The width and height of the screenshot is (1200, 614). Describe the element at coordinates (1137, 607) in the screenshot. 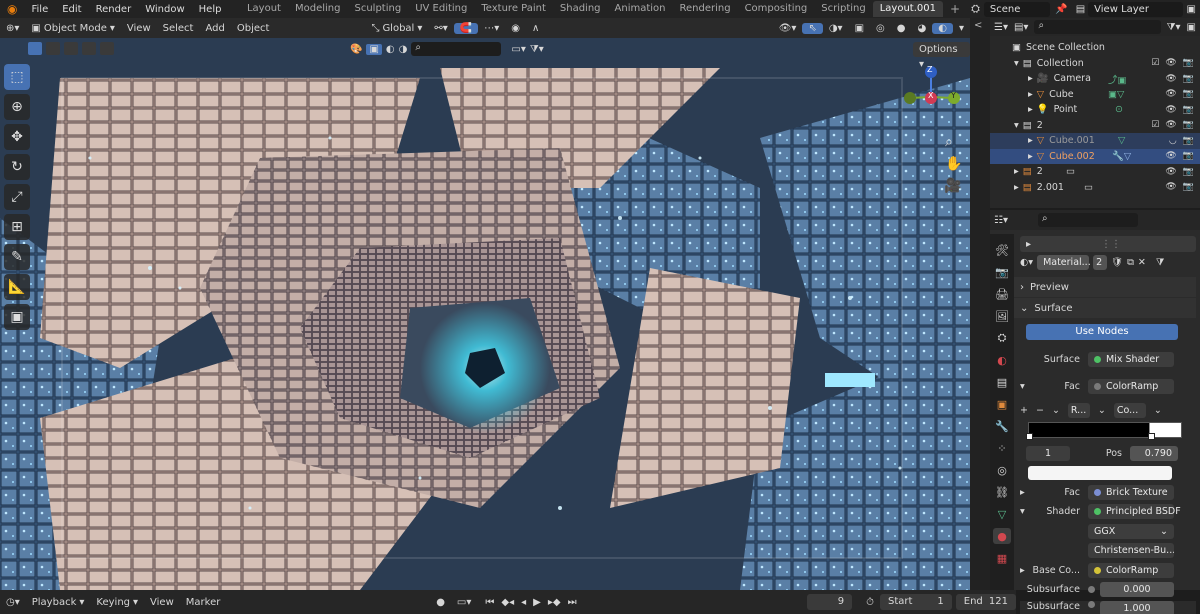

I see `subsurface2-field: 1.000` at that location.